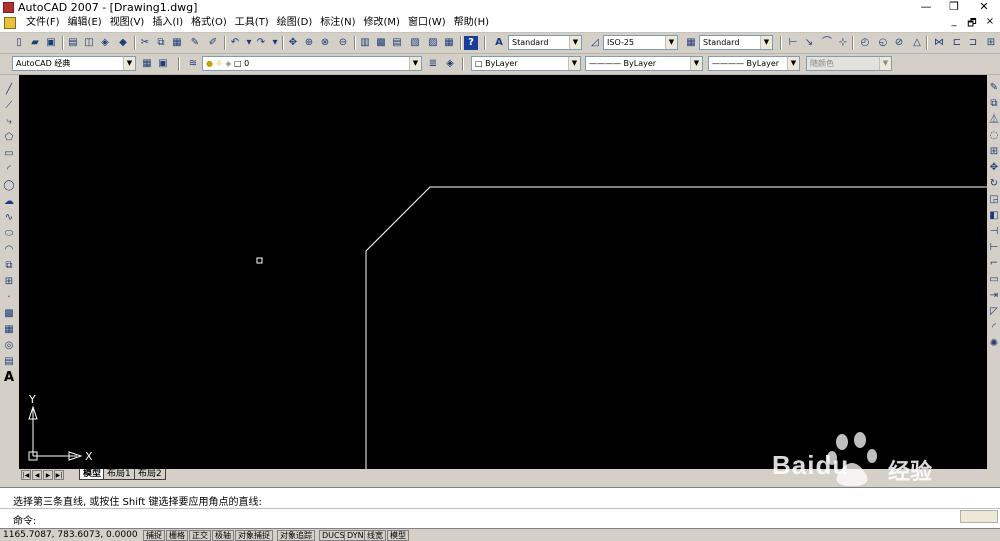 This screenshot has width=1000, height=541. I want to click on ellipse-arc-icon: ◠, so click(9, 250).